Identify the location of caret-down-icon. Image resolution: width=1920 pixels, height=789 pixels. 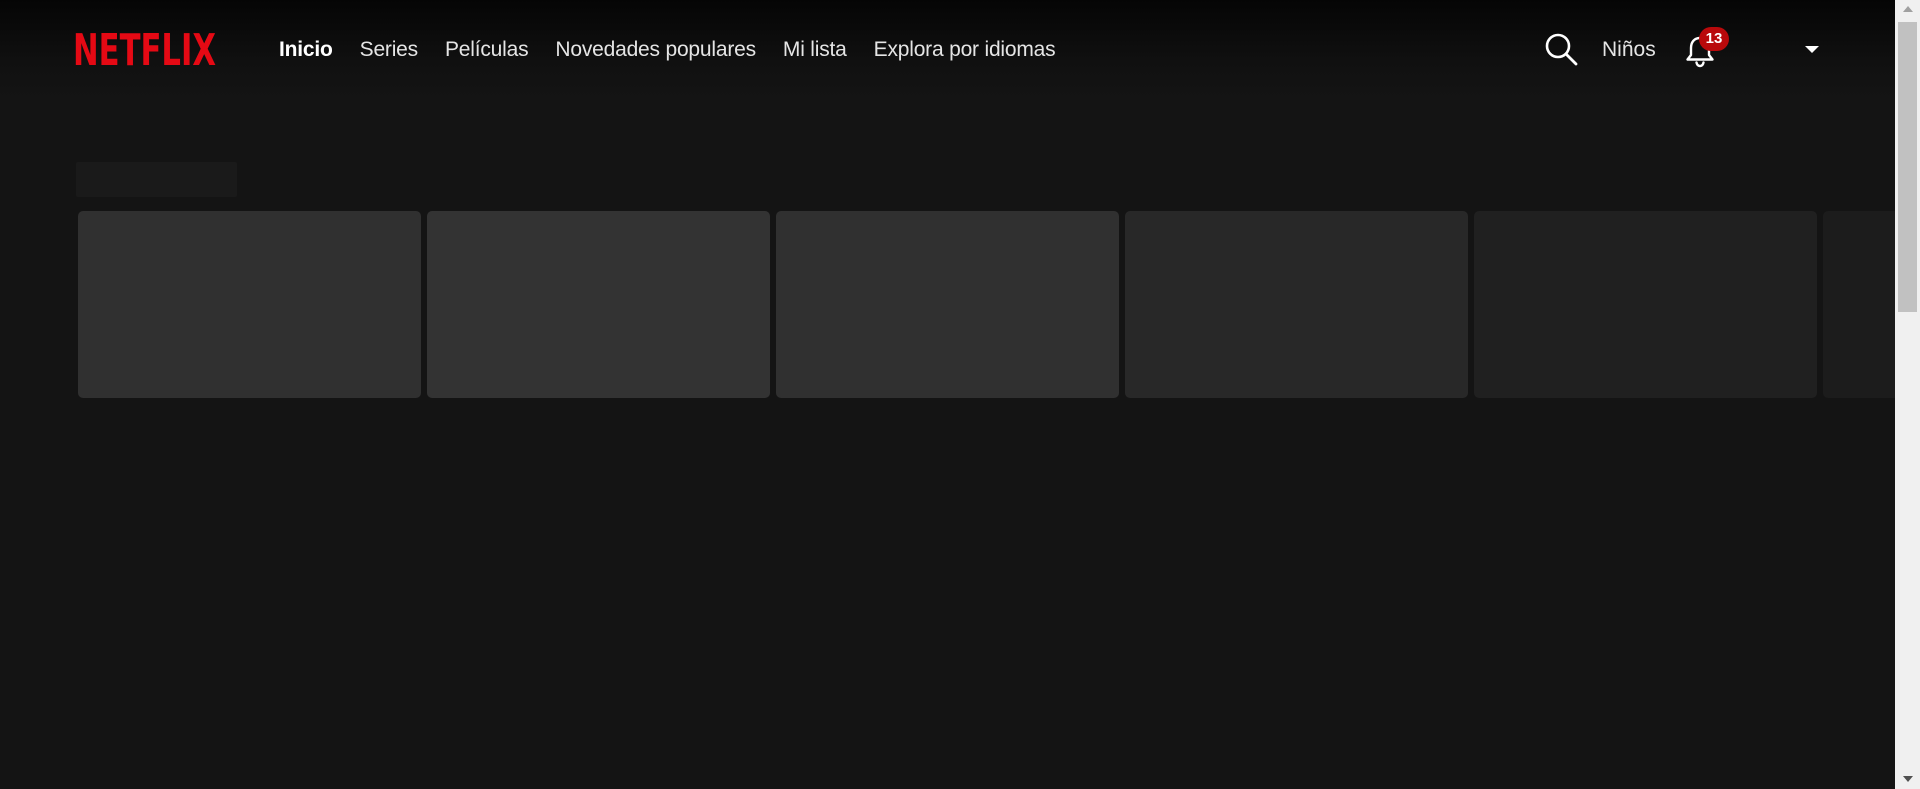
(1812, 49).